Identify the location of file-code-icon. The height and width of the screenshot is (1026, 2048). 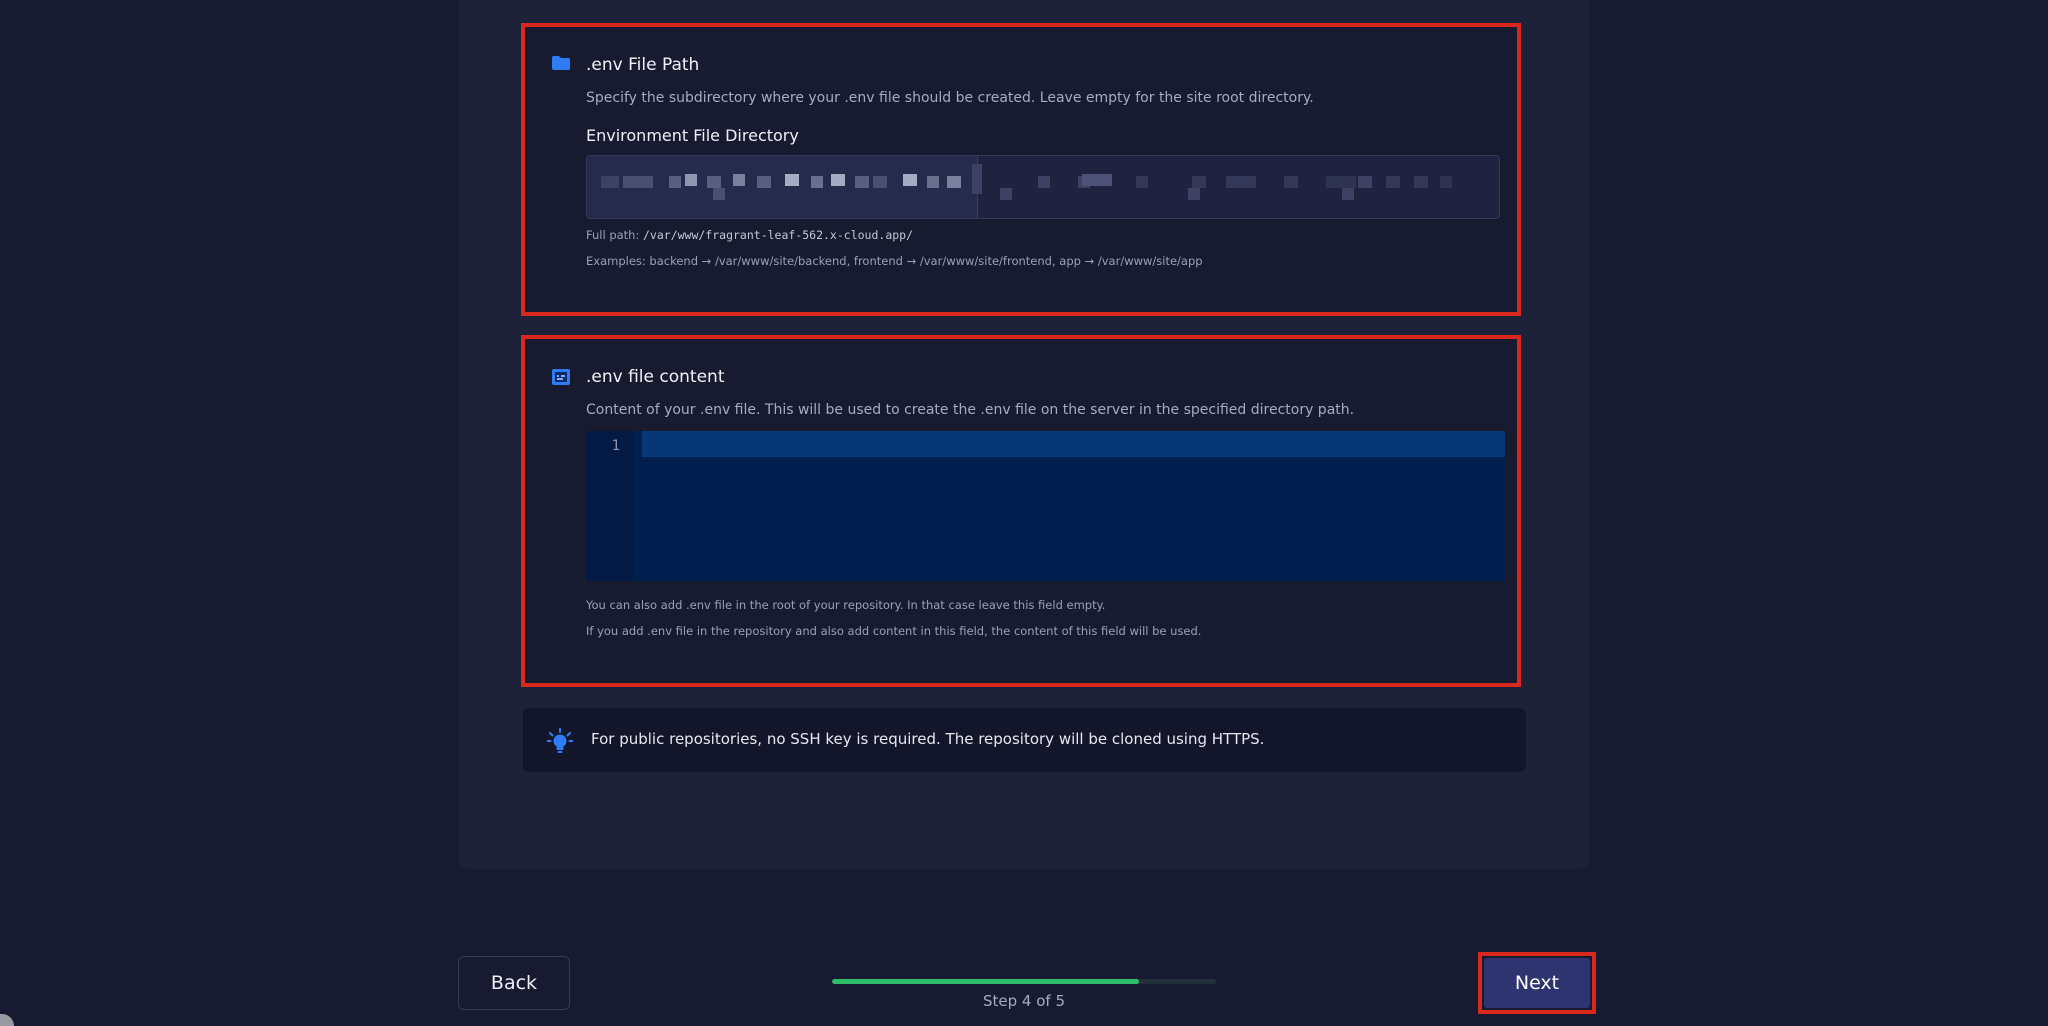
(561, 377).